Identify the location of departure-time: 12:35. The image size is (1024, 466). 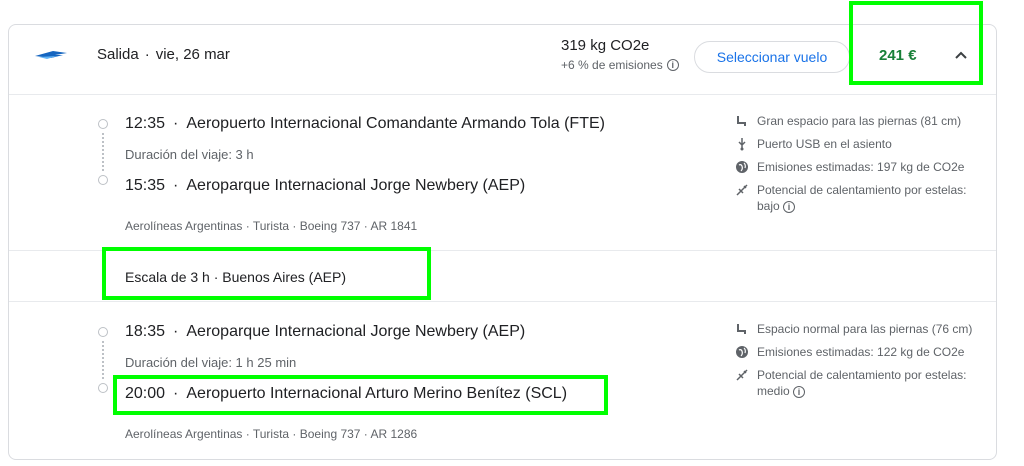
(145, 123).